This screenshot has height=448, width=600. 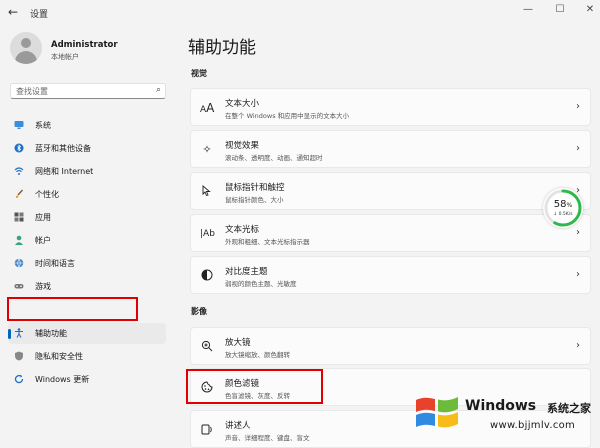 What do you see at coordinates (390, 107) in the screenshot?
I see `card-text-size: AA 文本大小 在整个 Windows 和应用中显示的文本大小 ›` at bounding box center [390, 107].